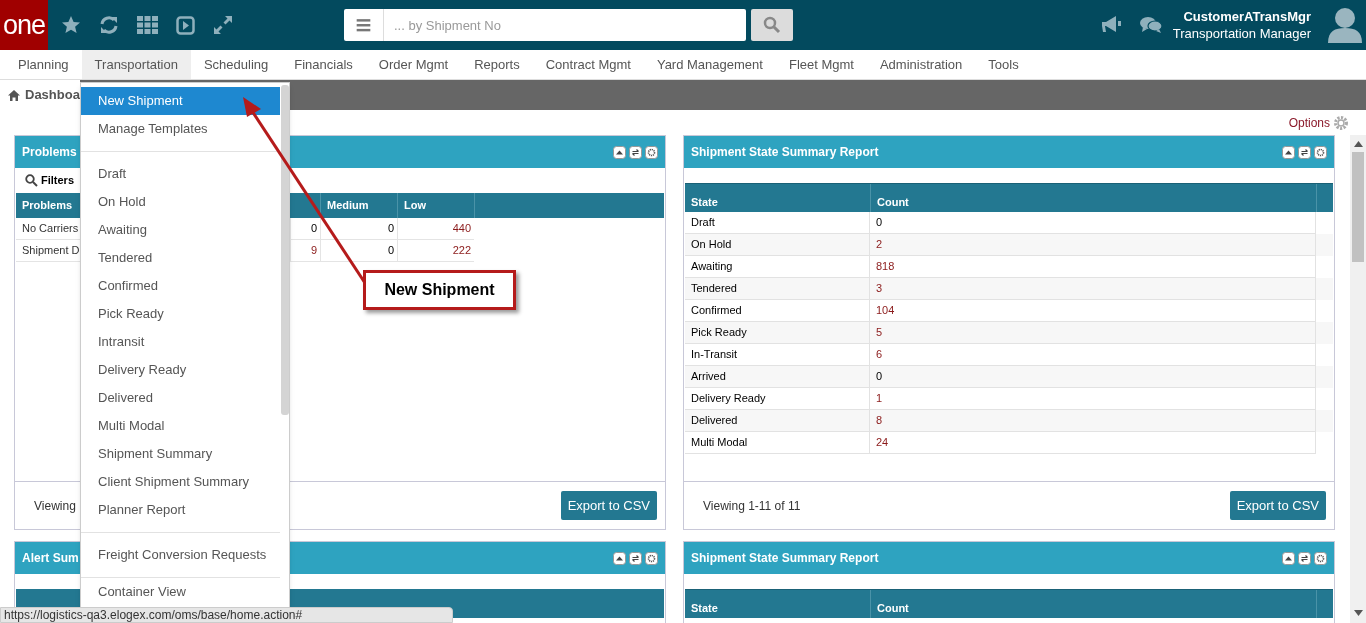 Image resolution: width=1366 pixels, height=623 pixels. Describe the element at coordinates (236, 64) in the screenshot. I see `nav-tab: Scheduling` at that location.